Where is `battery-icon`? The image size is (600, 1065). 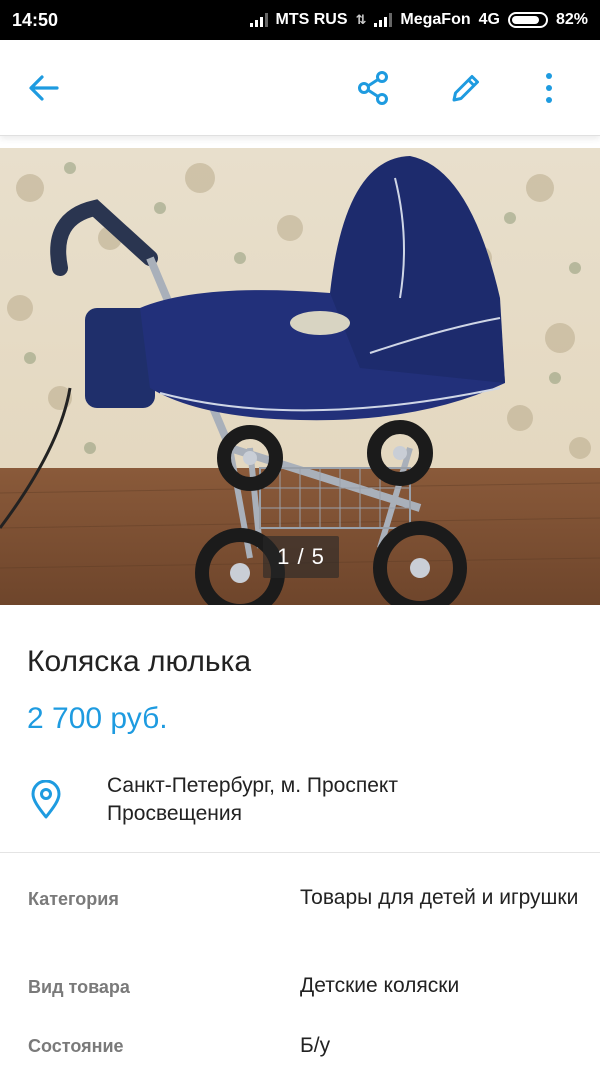
battery-icon is located at coordinates (527, 20).